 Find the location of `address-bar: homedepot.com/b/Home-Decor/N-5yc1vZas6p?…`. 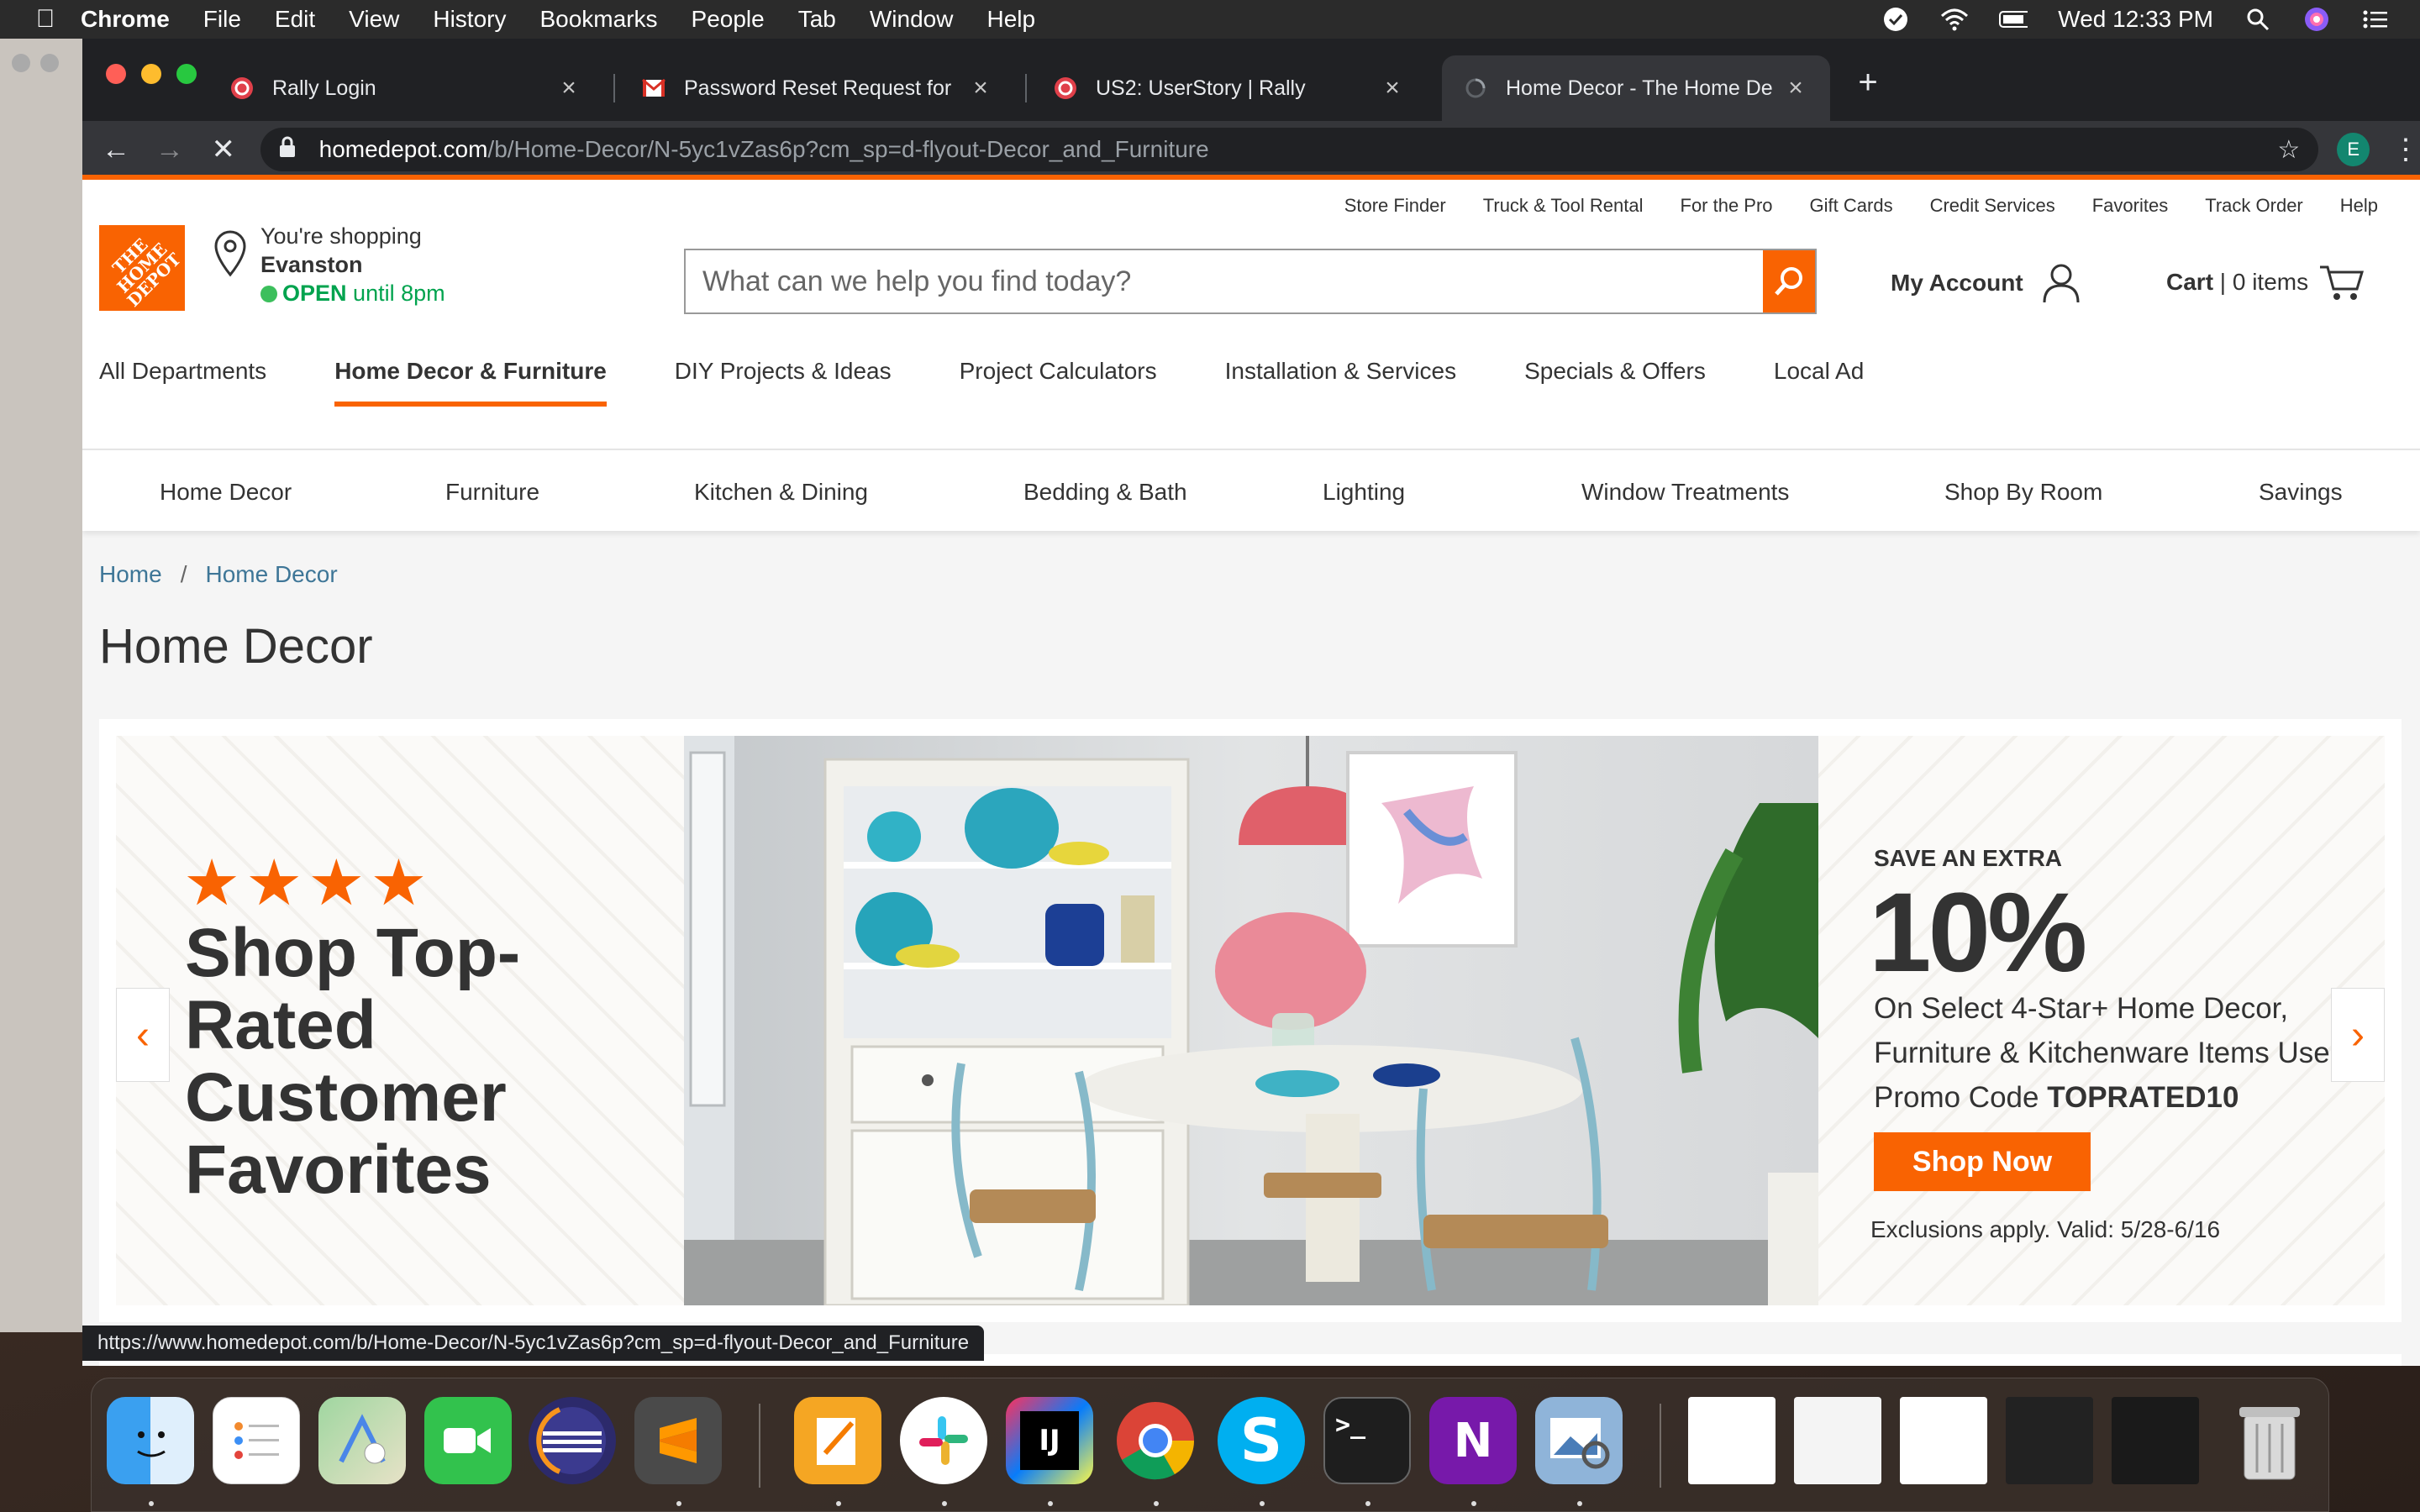

address-bar: homedepot.com/b/Home-Decor/N-5yc1vZas6p?… is located at coordinates (1289, 149).